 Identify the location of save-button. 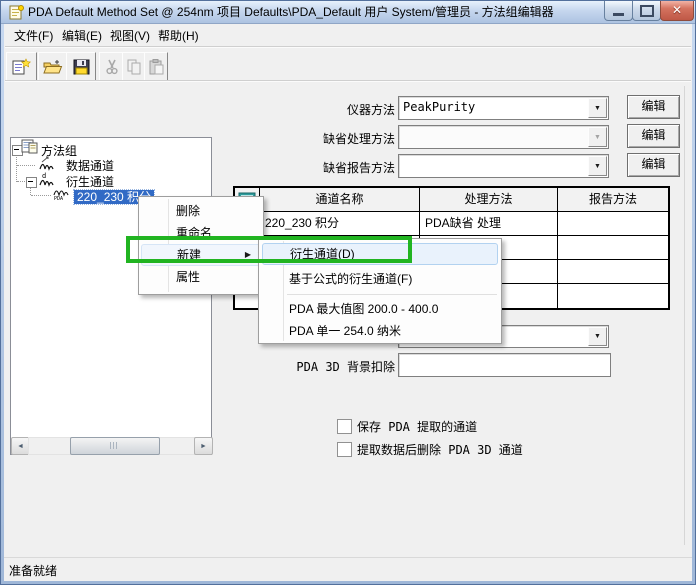
(81, 66).